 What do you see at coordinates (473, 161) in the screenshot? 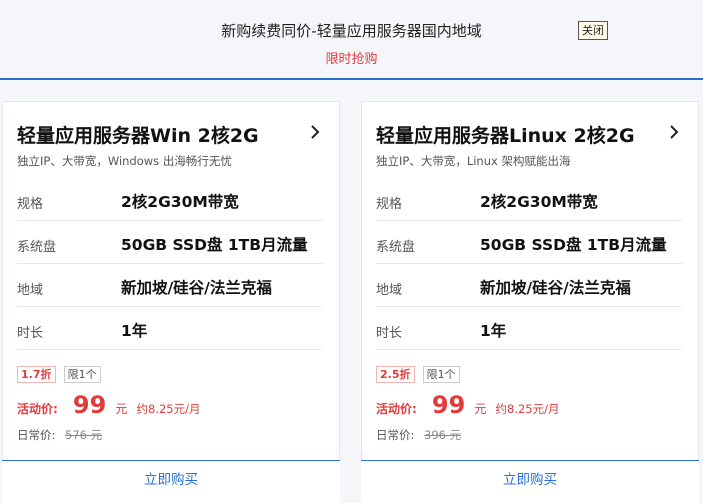
I see `card-description: 独立IP、大带宽，Linux 架构赋能出海` at bounding box center [473, 161].